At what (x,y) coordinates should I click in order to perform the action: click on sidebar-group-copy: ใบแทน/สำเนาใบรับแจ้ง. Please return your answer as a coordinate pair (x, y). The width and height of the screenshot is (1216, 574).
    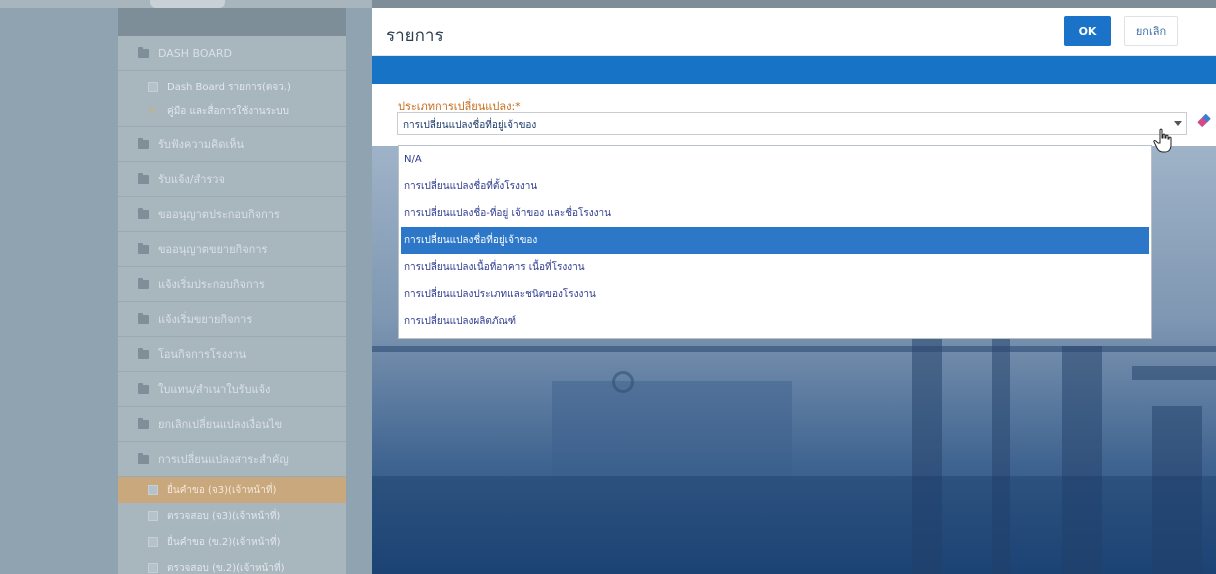
    Looking at the image, I should click on (232, 389).